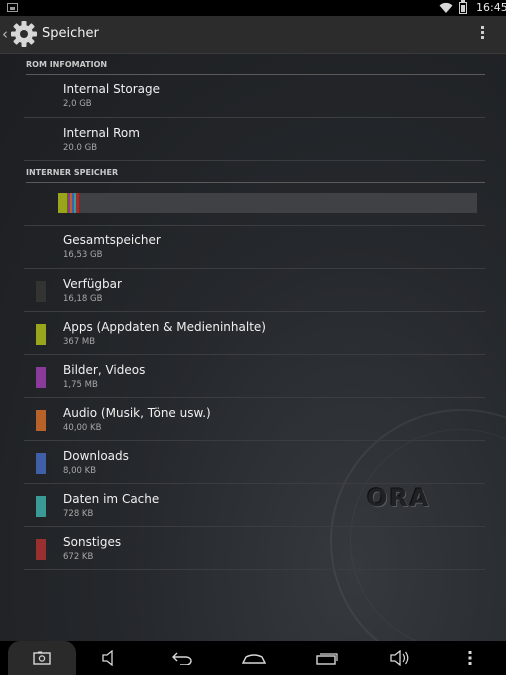 This screenshot has width=506, height=675. I want to click on volume-up-button, so click(400, 658).